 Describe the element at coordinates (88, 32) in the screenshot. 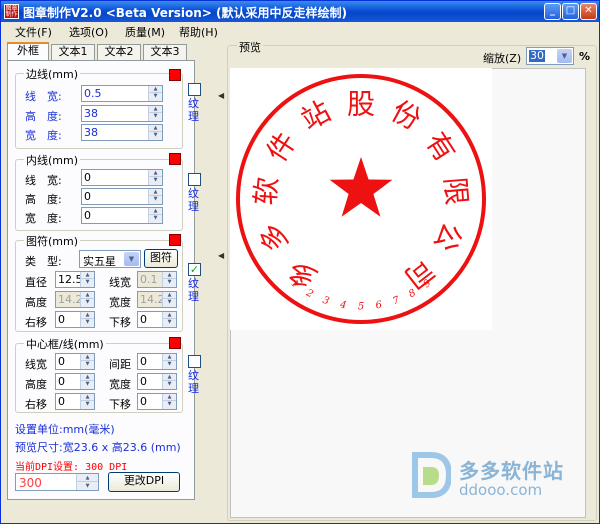

I see `menu-options: 选项(O)` at that location.